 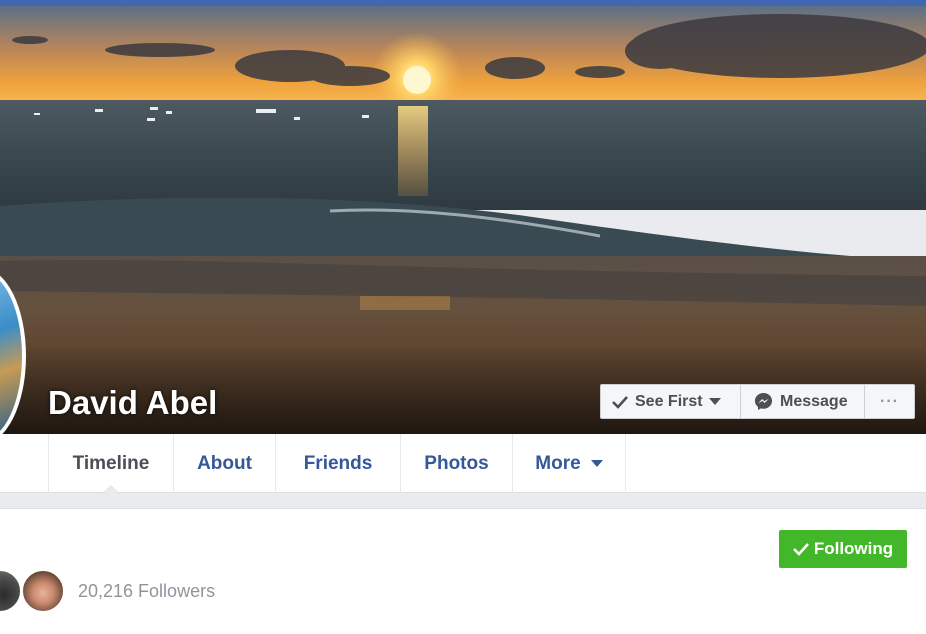 I want to click on tab-label: Friends, so click(x=338, y=463).